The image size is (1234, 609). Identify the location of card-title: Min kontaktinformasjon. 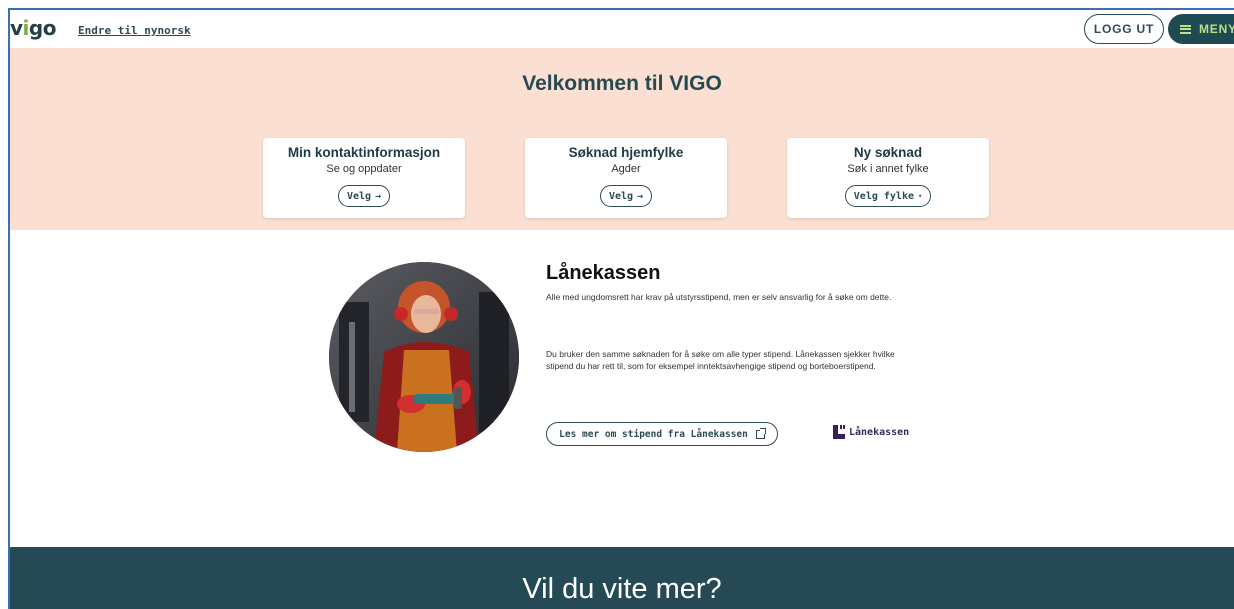
(364, 152).